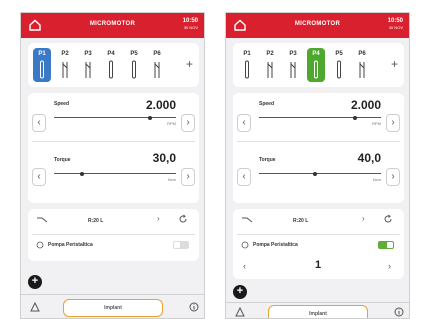 The width and height of the screenshot is (430, 319). Describe the element at coordinates (369, 158) in the screenshot. I see `torque-value: 40,0` at that location.